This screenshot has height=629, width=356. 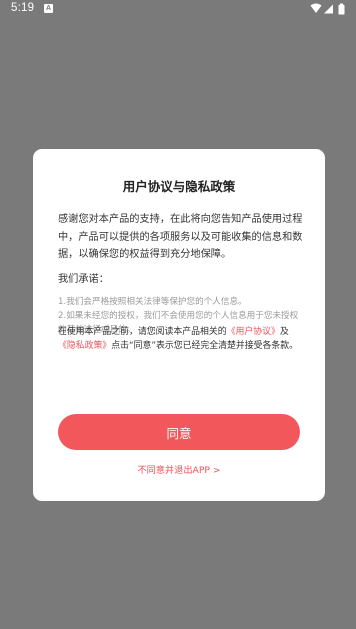 I want to click on signal-icon, so click(x=328, y=9).